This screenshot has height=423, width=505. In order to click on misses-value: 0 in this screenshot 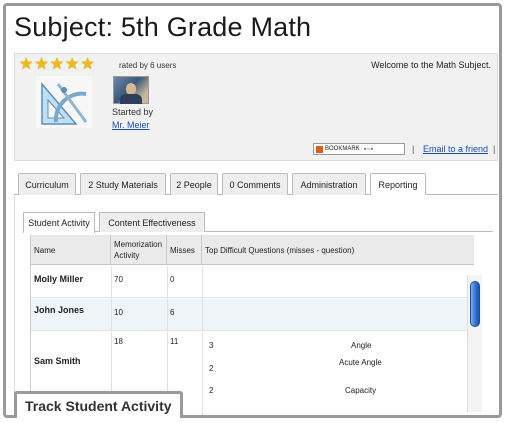, I will do `click(172, 279)`.